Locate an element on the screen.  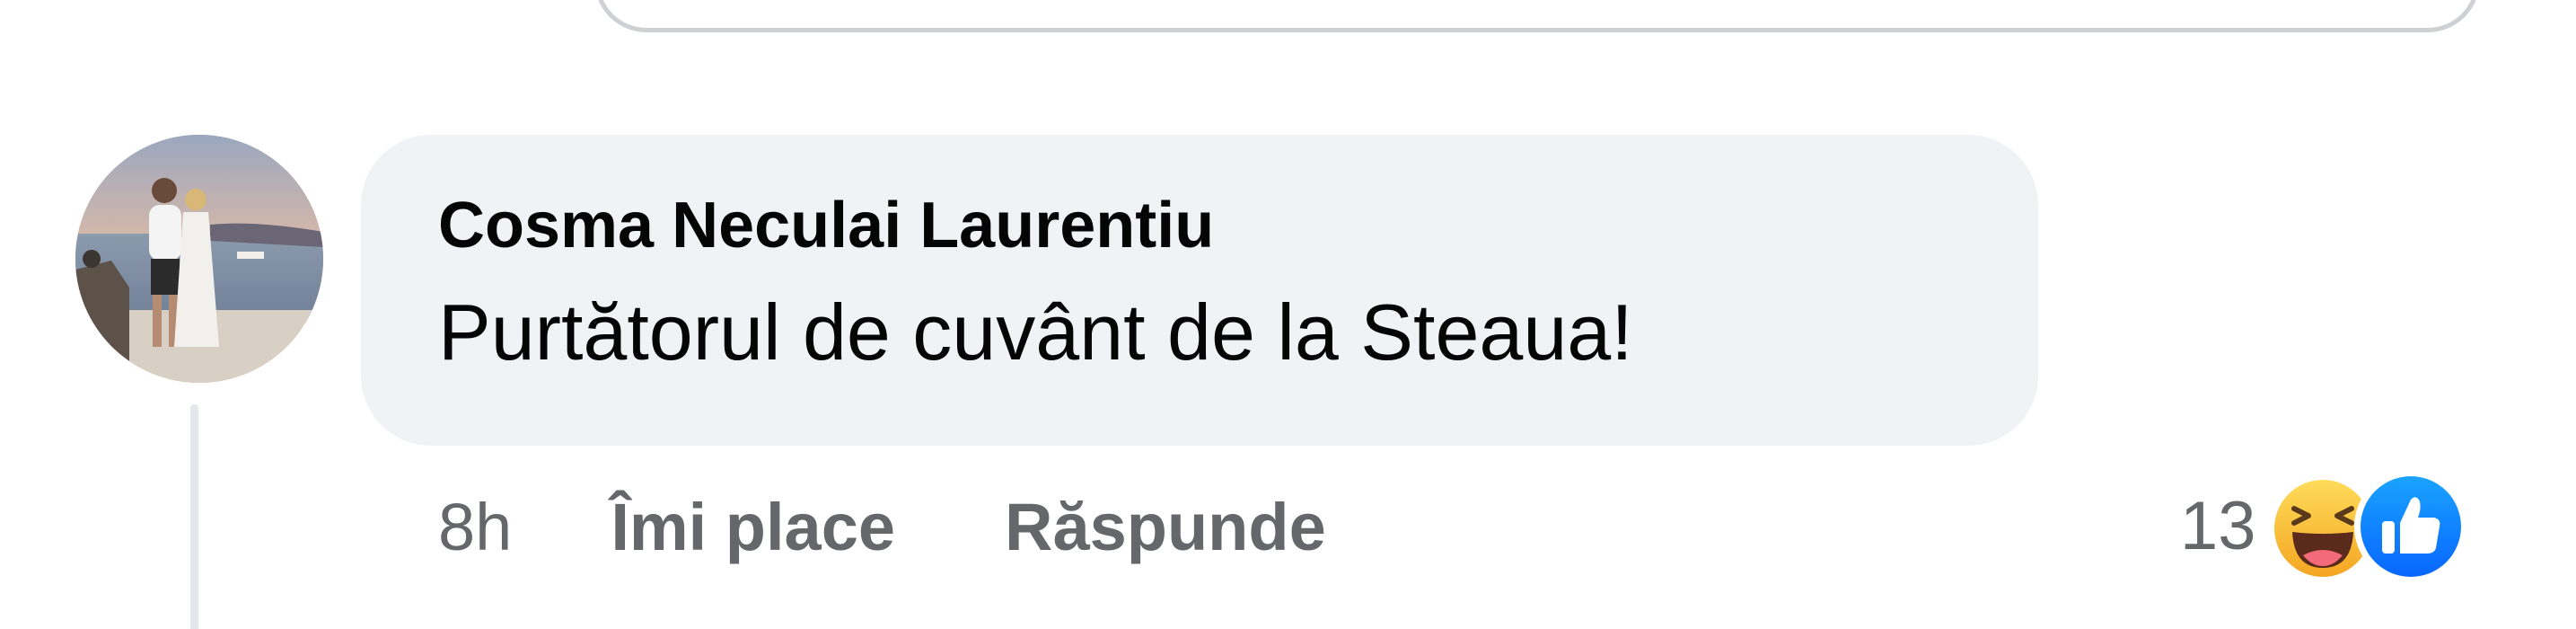
previous-comment-input is located at coordinates (1537, 16).